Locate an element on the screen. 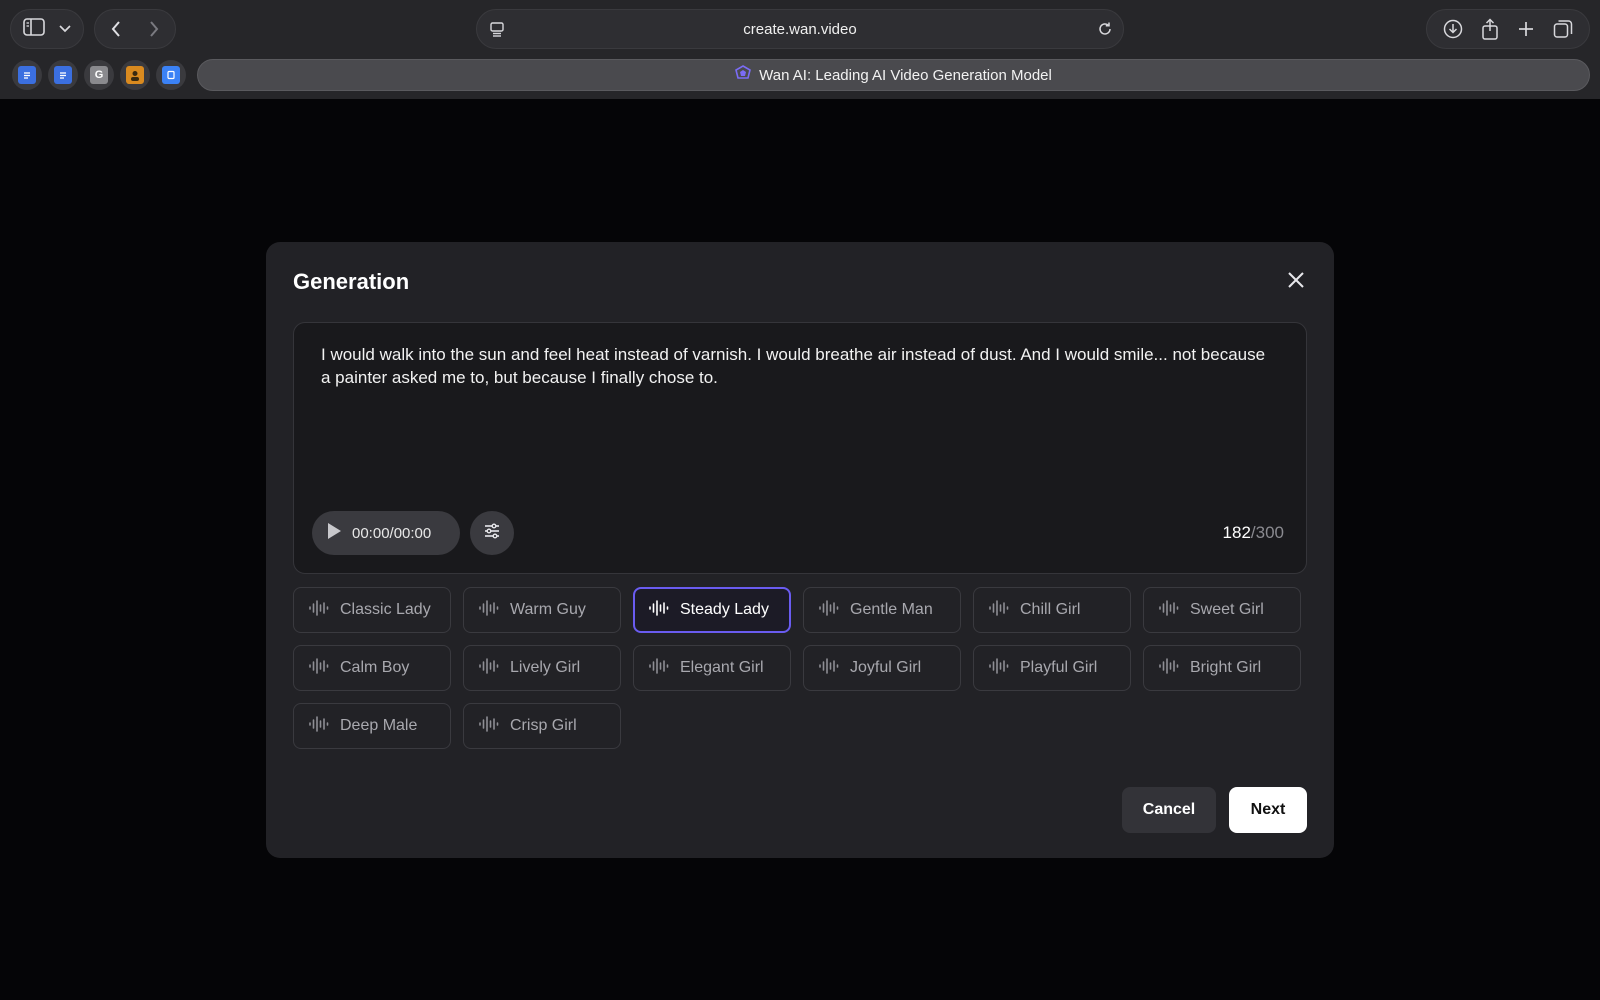 The width and height of the screenshot is (1600, 1000). voice-option: Gentle Man is located at coordinates (882, 610).